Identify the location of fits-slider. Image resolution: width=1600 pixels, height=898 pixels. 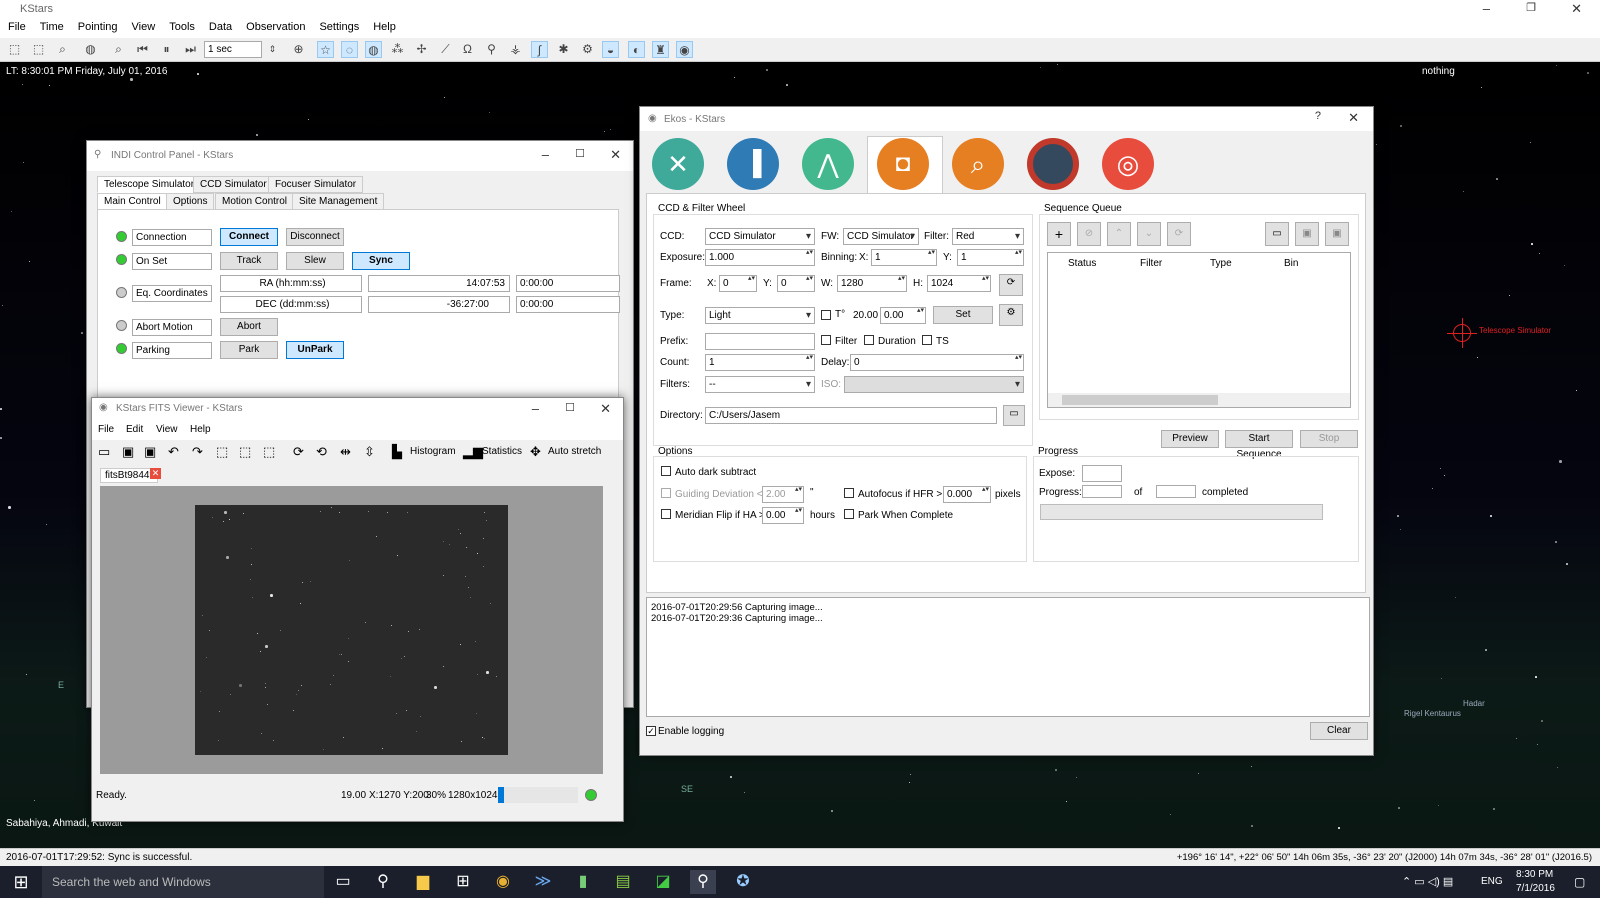
(538, 795).